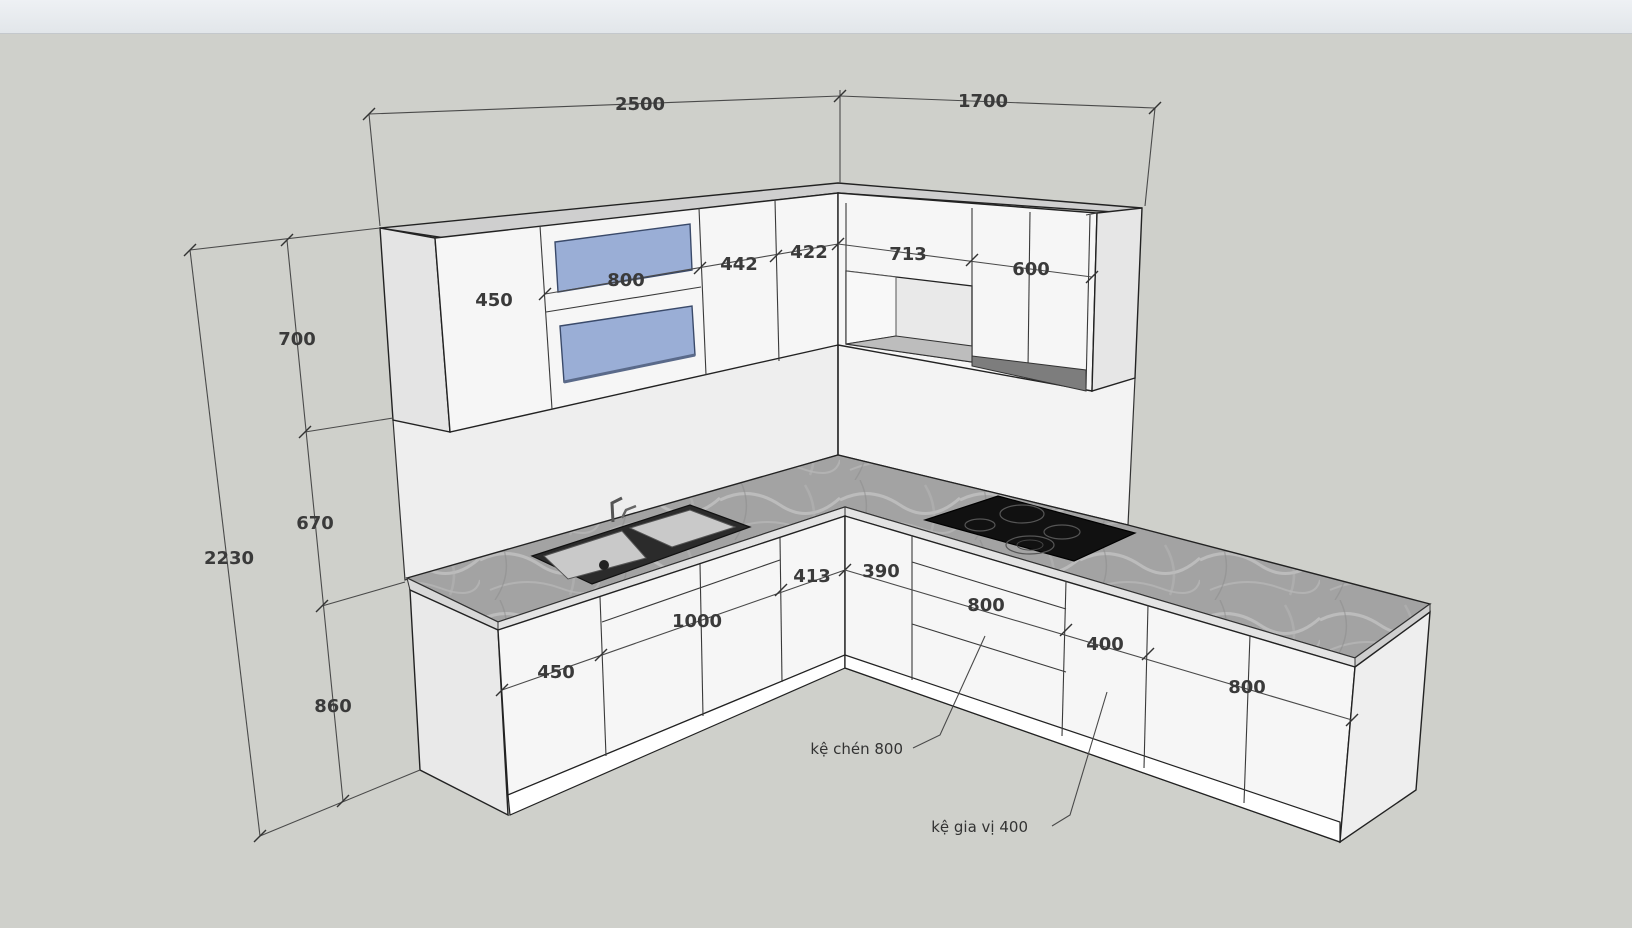  I want to click on note-dish-rack: kệ chén 800, so click(856, 749).